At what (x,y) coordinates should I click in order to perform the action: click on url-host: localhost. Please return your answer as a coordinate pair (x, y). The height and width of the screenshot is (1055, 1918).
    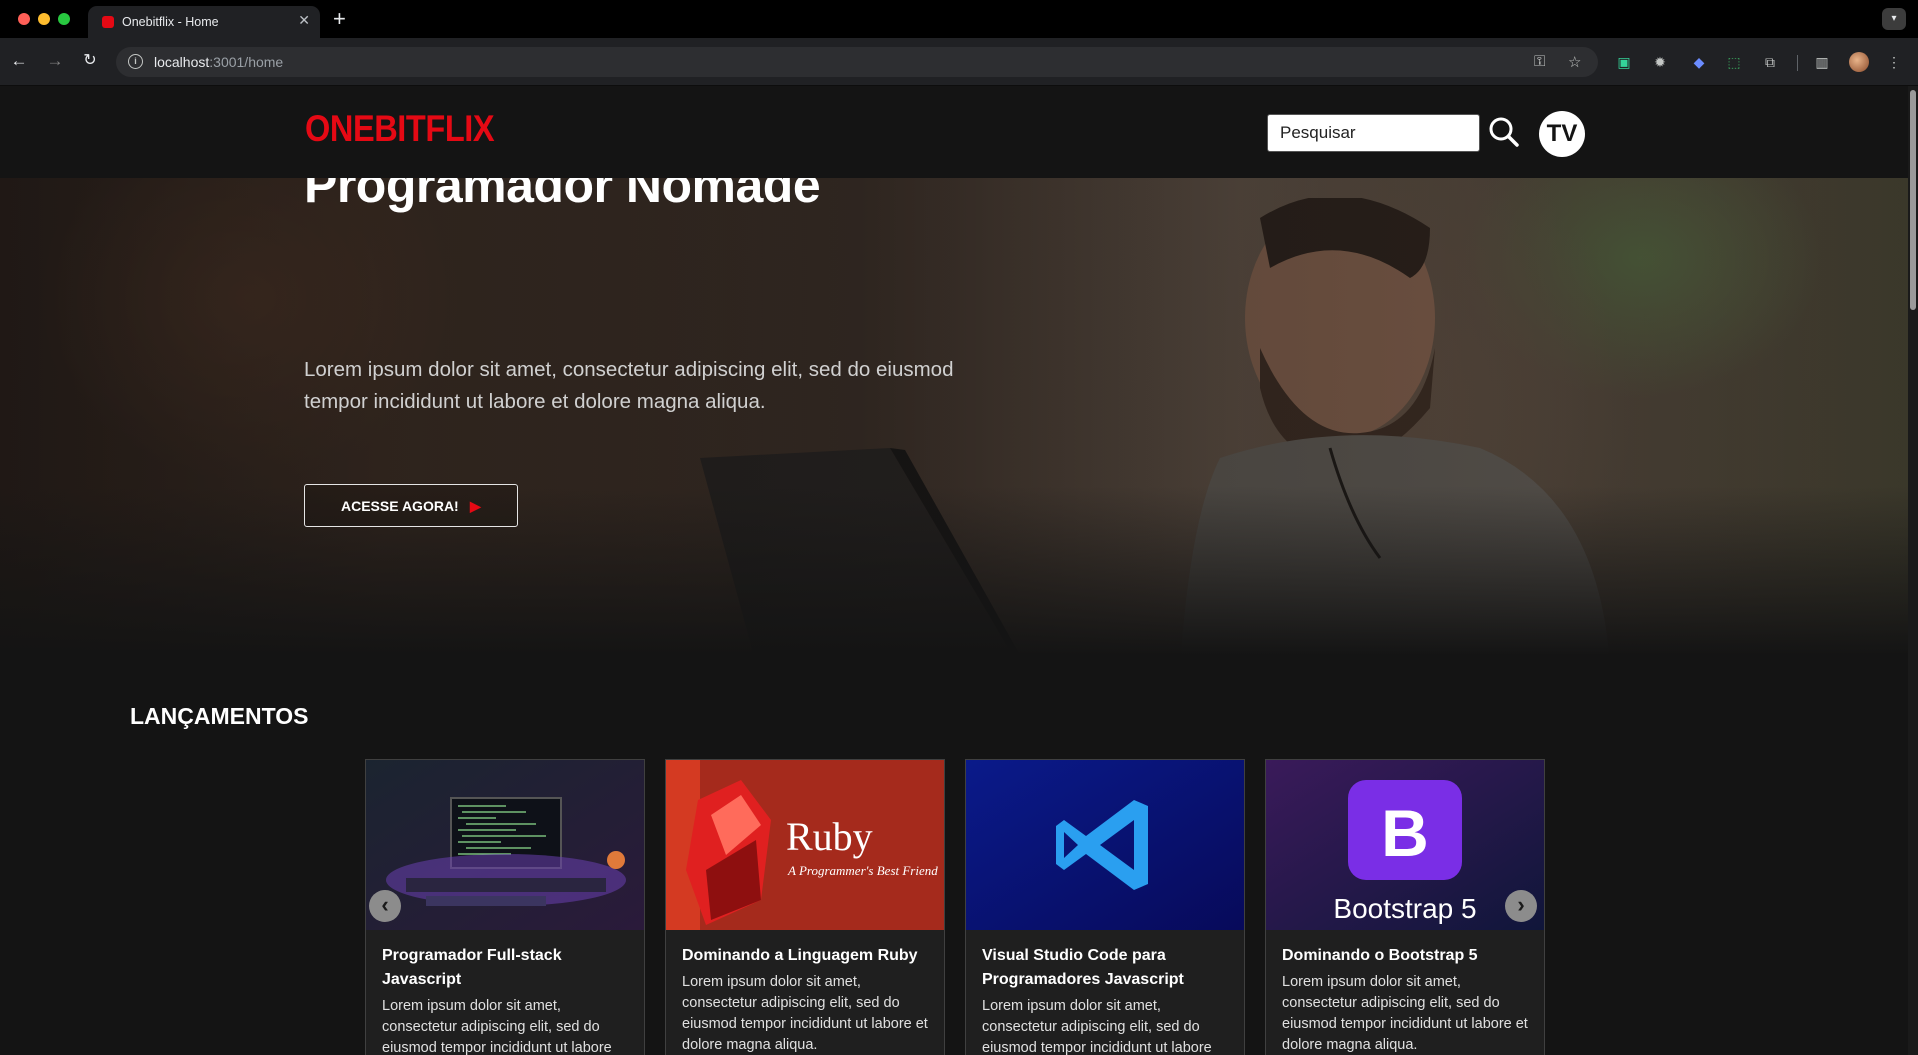
    Looking at the image, I should click on (182, 62).